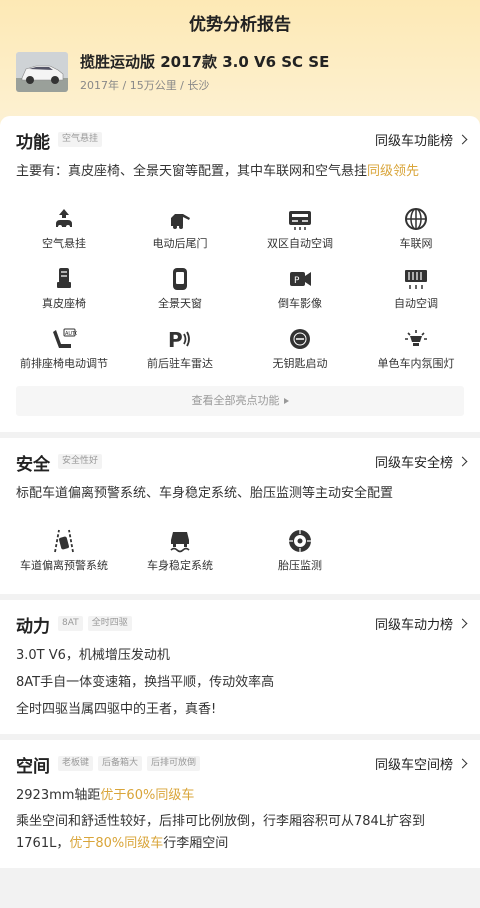 The height and width of the screenshot is (908, 480). I want to click on space-tag: 后排可放倒, so click(173, 763).